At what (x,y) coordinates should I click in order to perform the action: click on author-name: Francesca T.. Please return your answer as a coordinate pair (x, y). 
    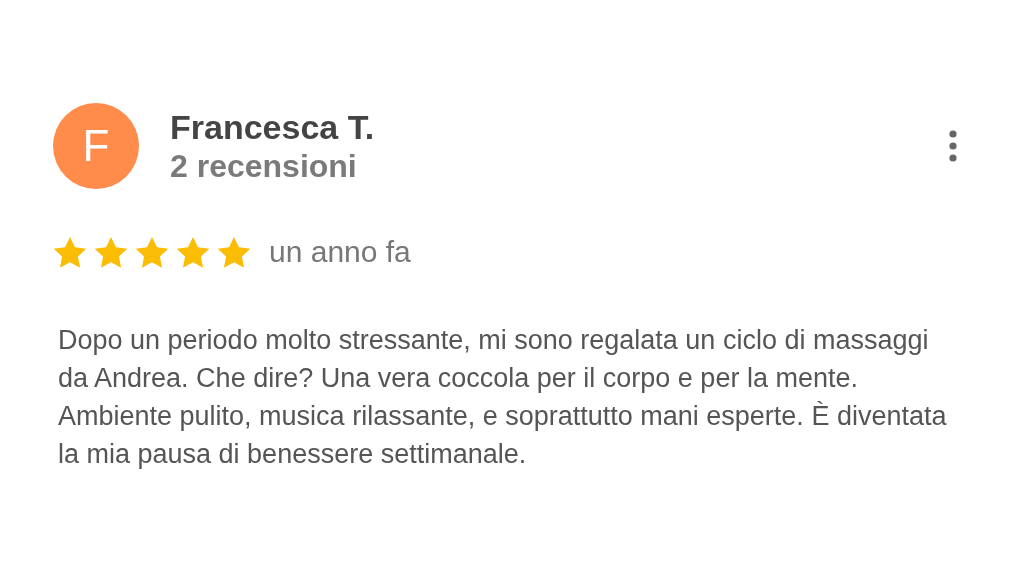
    Looking at the image, I should click on (273, 127).